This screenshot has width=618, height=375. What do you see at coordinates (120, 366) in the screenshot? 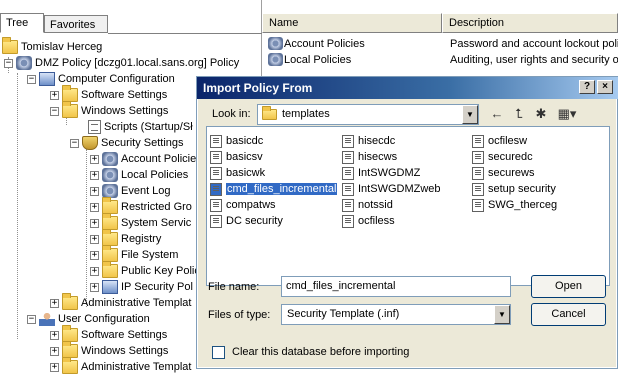
I see `tree-node-user-administrative-templates: + Administrative Templat` at bounding box center [120, 366].